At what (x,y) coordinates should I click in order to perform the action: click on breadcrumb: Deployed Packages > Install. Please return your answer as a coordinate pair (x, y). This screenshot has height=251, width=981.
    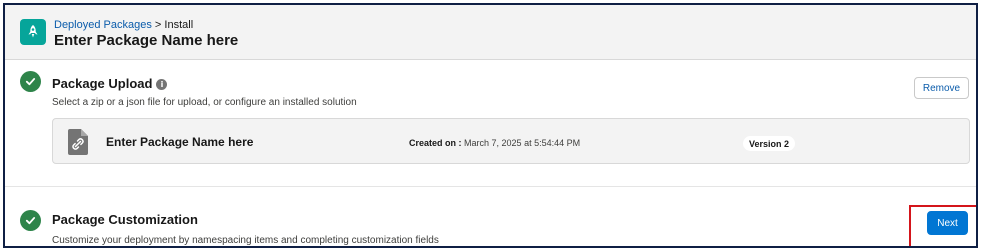
    Looking at the image, I should click on (123, 25).